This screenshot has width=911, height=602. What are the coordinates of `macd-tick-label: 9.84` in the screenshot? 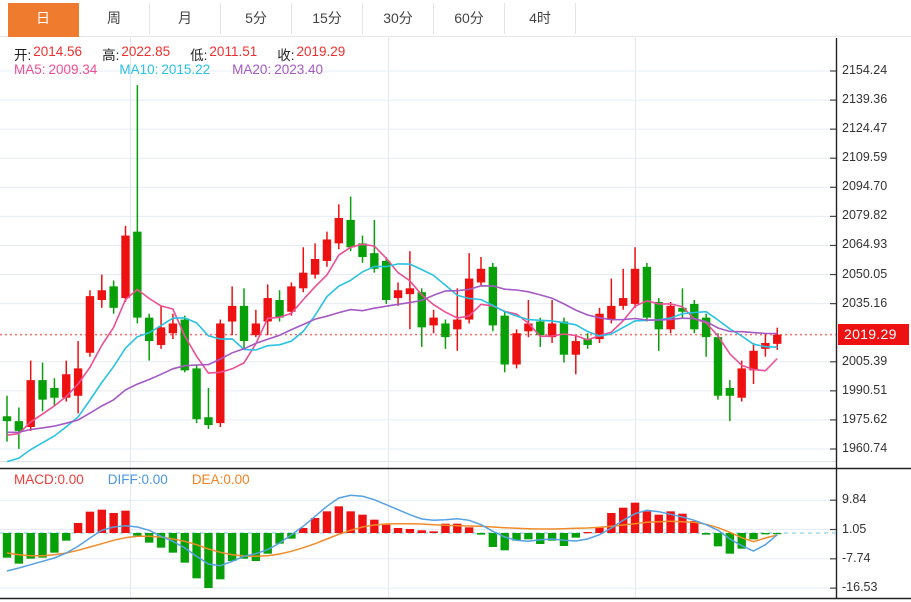 It's located at (854, 499).